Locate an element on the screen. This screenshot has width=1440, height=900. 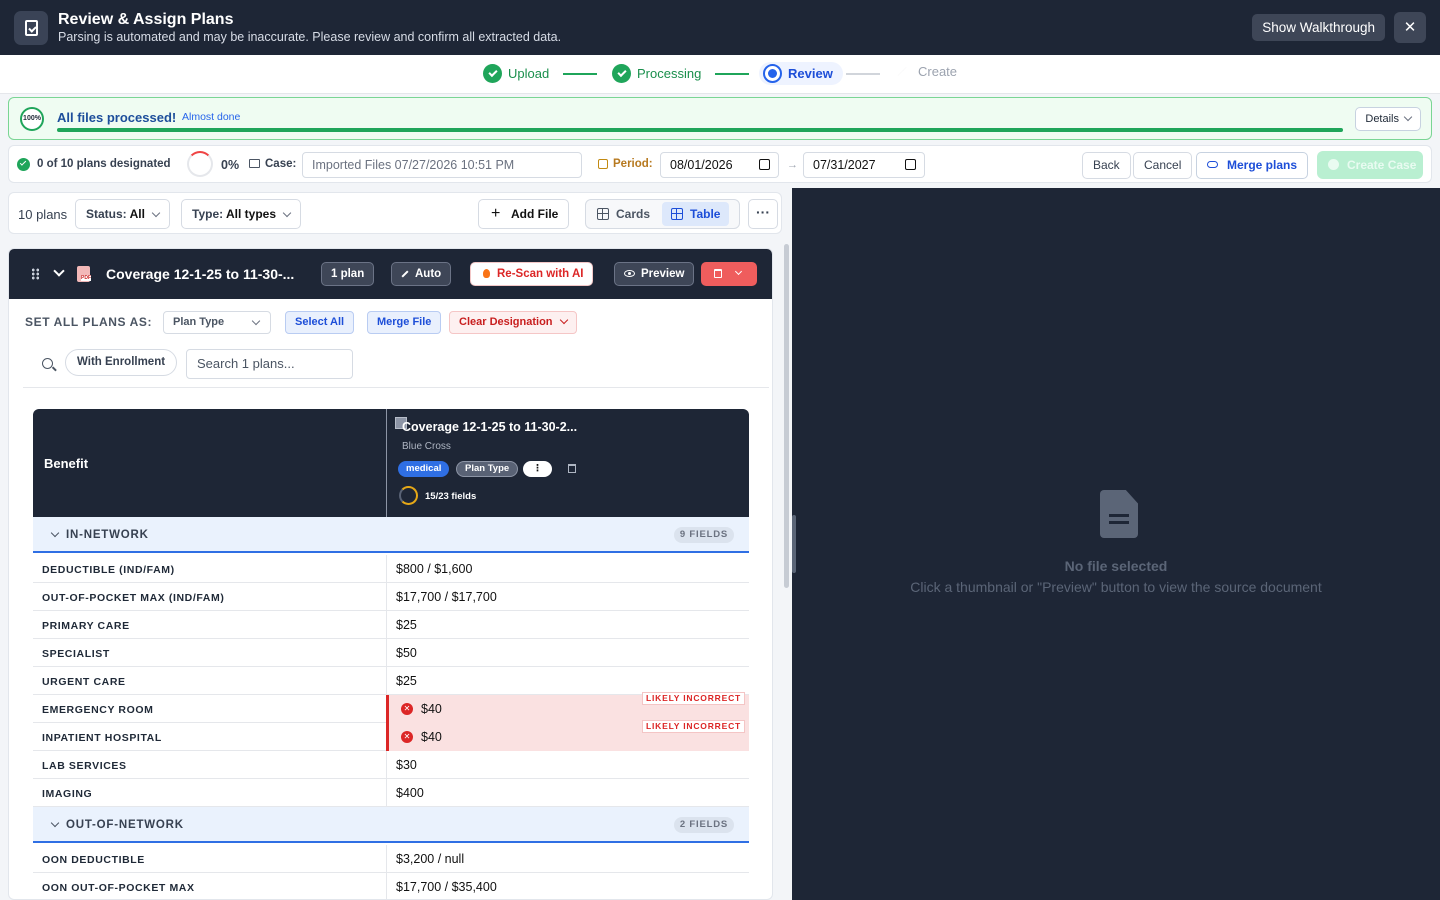
benefit-value: $50 is located at coordinates (406, 653).